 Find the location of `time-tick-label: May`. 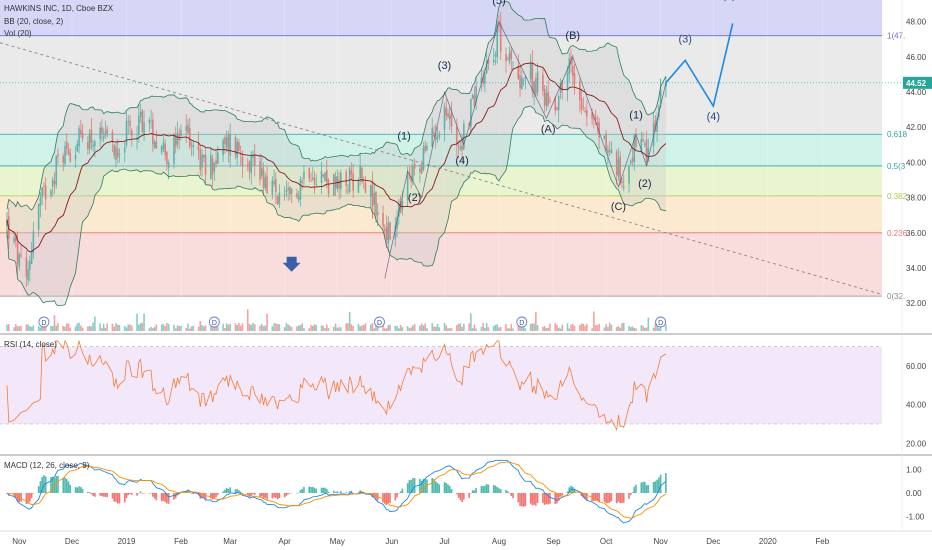

time-tick-label: May is located at coordinates (337, 541).